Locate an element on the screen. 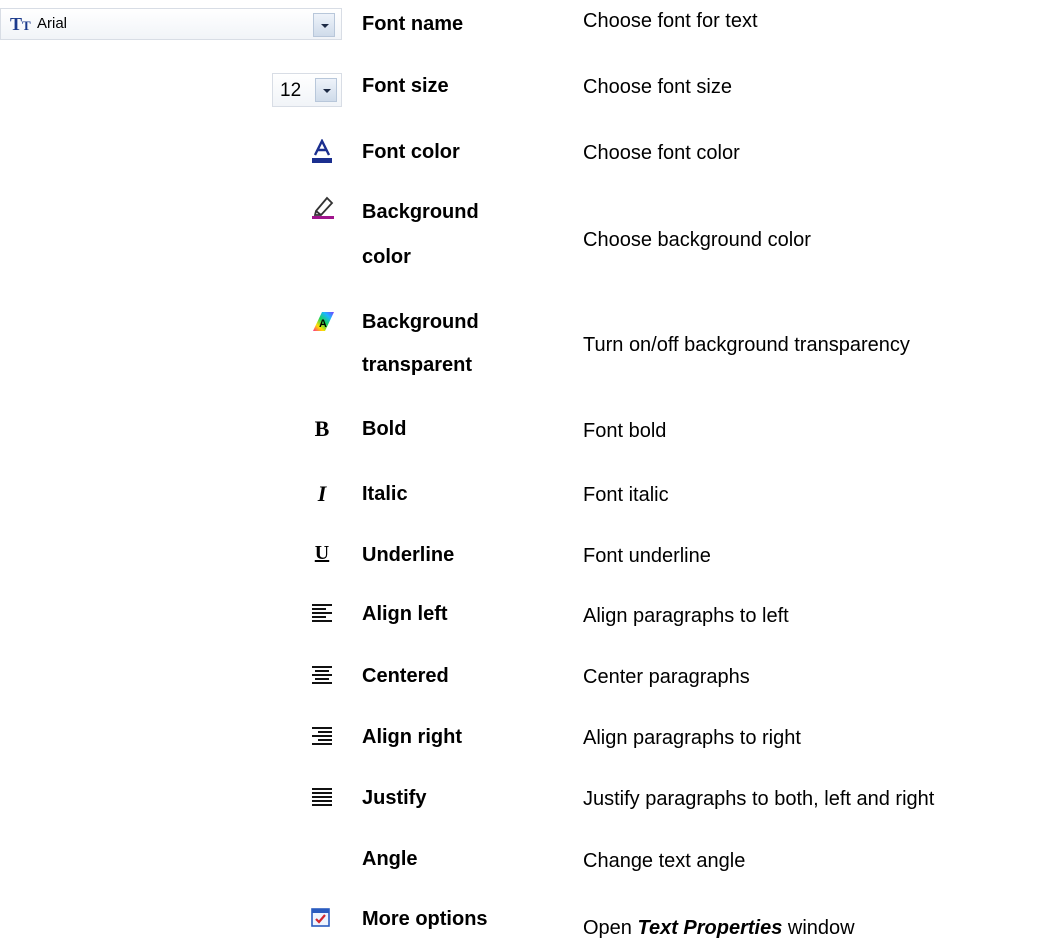  label-bold: Bold is located at coordinates (384, 429).